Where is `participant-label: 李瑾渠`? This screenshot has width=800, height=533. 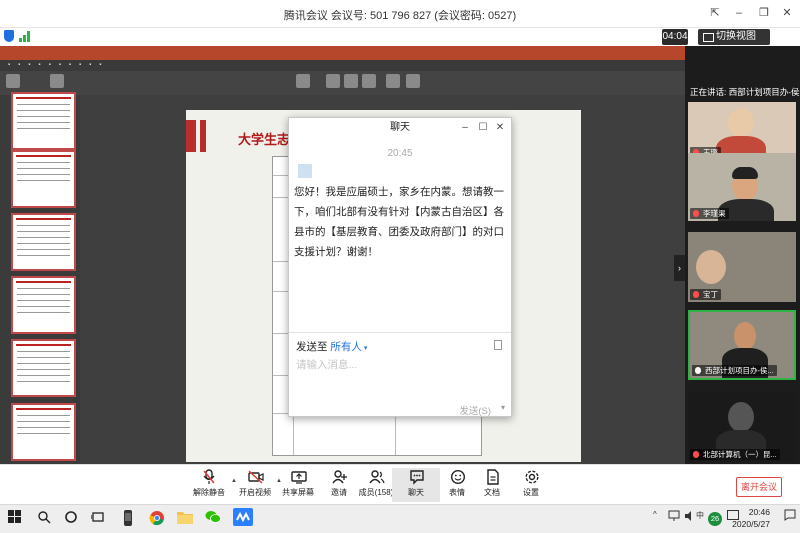
participant-label: 李瑾渠 is located at coordinates (709, 213).